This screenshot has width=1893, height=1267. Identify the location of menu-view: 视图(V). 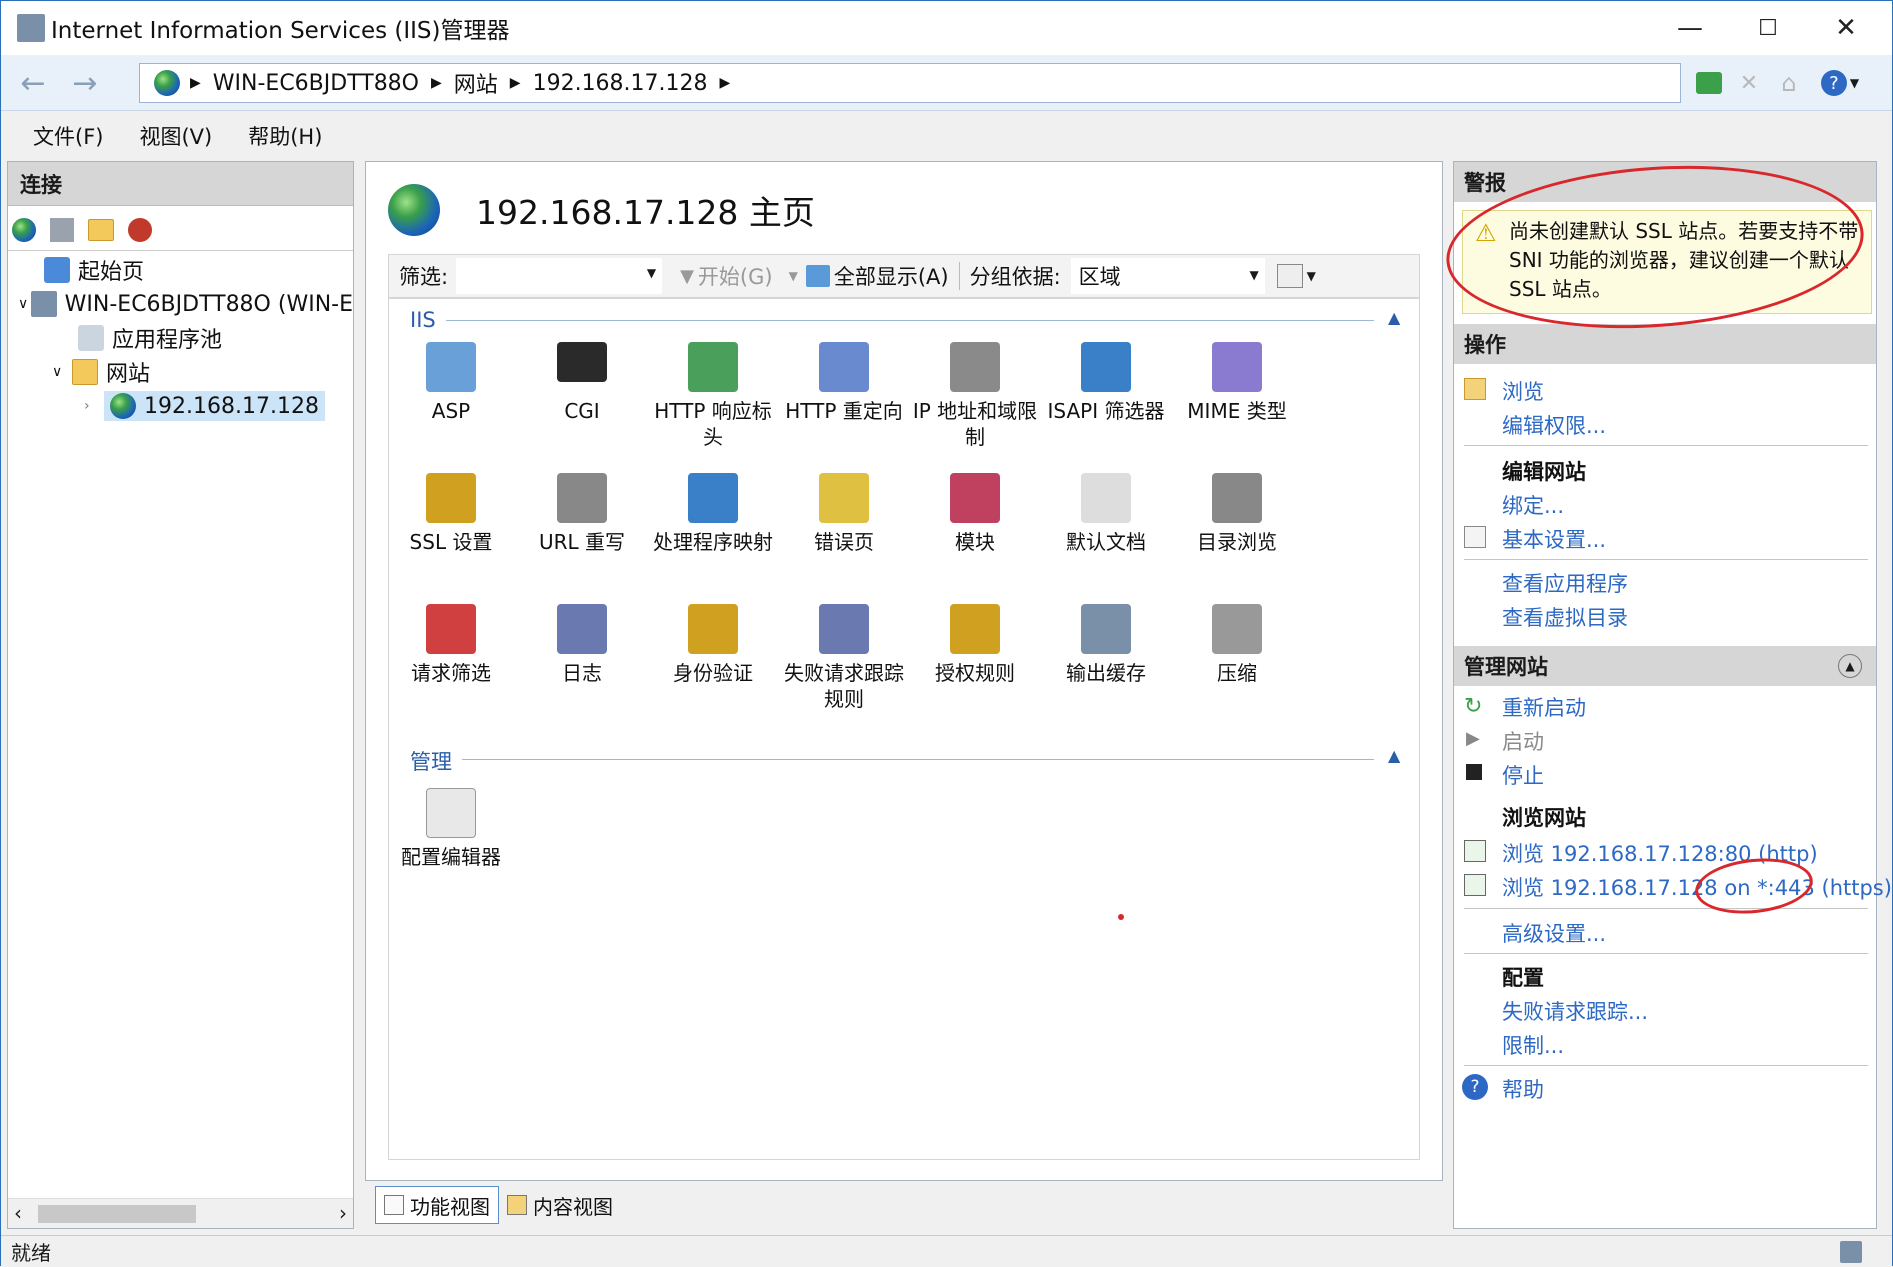
(175, 136).